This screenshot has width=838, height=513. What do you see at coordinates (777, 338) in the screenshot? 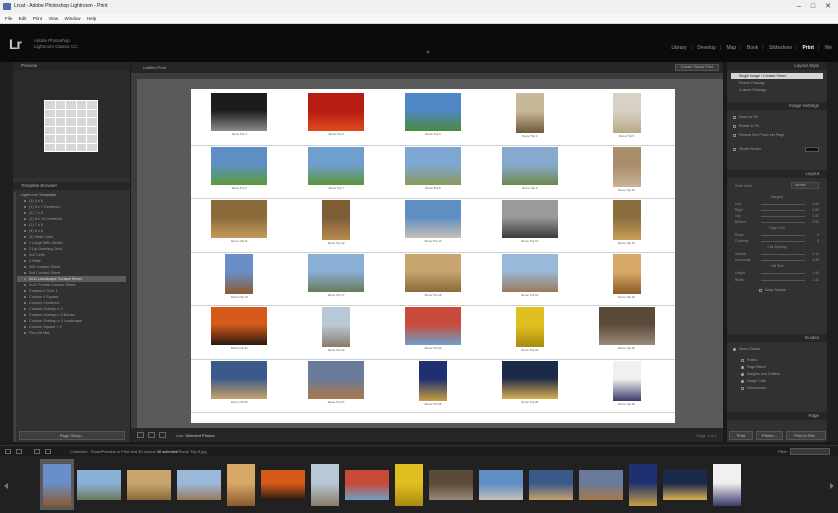
I see `guides-header: Guides` at bounding box center [777, 338].